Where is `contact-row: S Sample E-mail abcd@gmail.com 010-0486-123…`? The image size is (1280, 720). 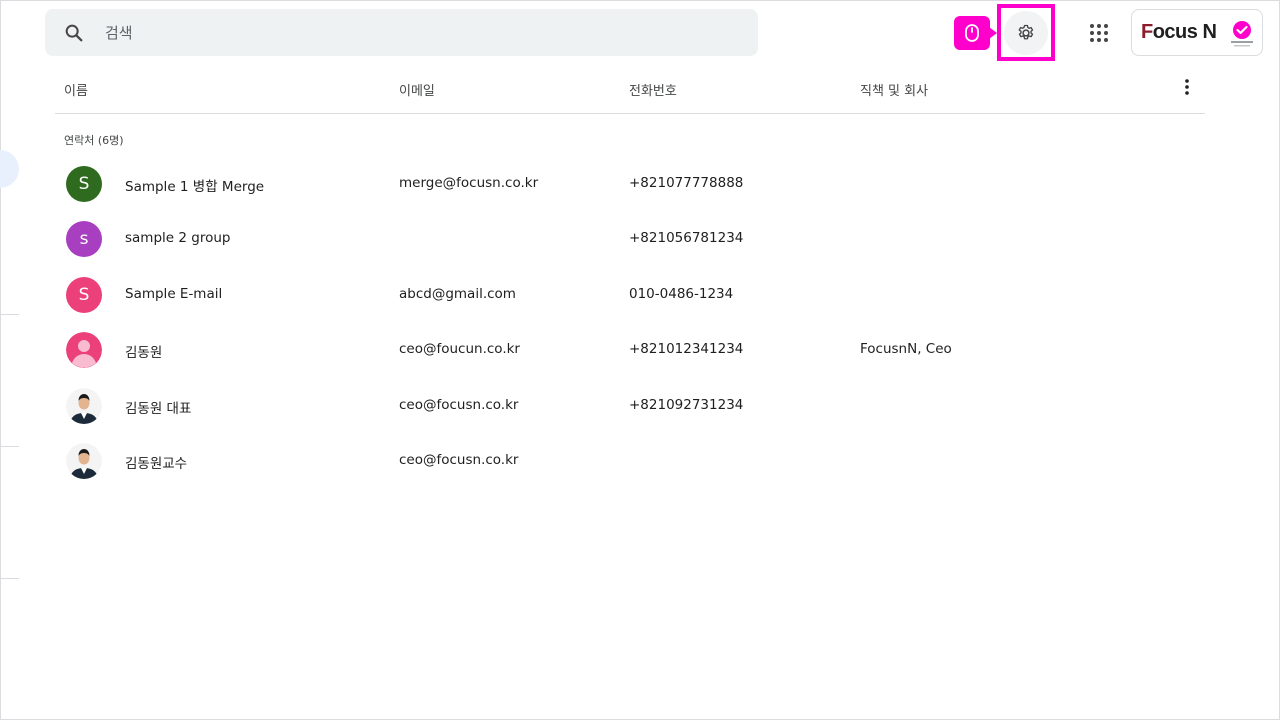
contact-row: S Sample E-mail abcd@gmail.com 010-0486-123… is located at coordinates (630, 294).